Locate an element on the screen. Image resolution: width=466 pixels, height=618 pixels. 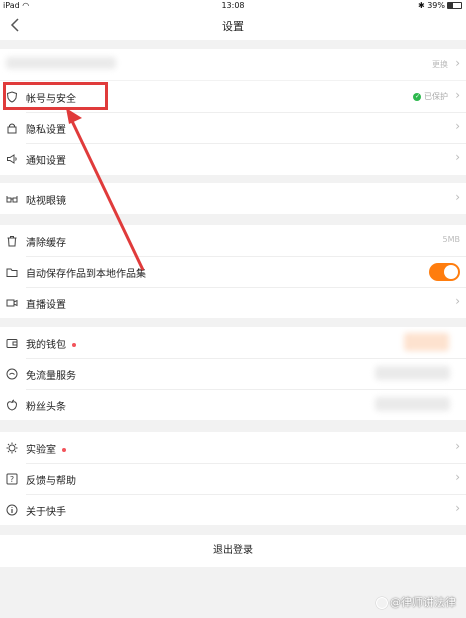
watermark: @律师讲法律 is located at coordinates (416, 602).